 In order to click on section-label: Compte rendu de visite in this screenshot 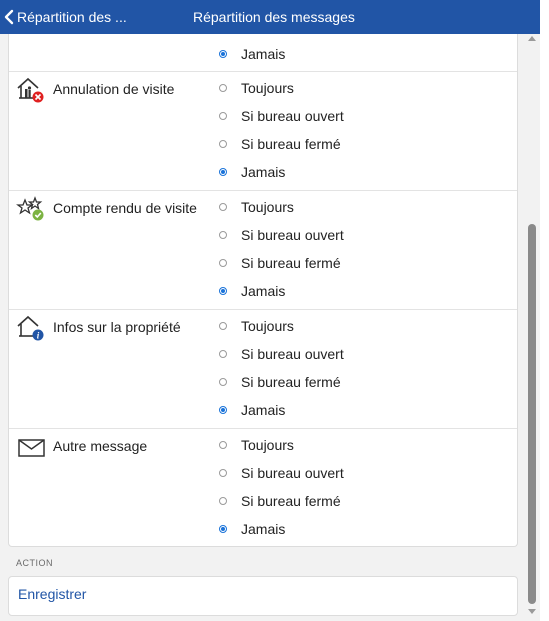, I will do `click(125, 208)`.